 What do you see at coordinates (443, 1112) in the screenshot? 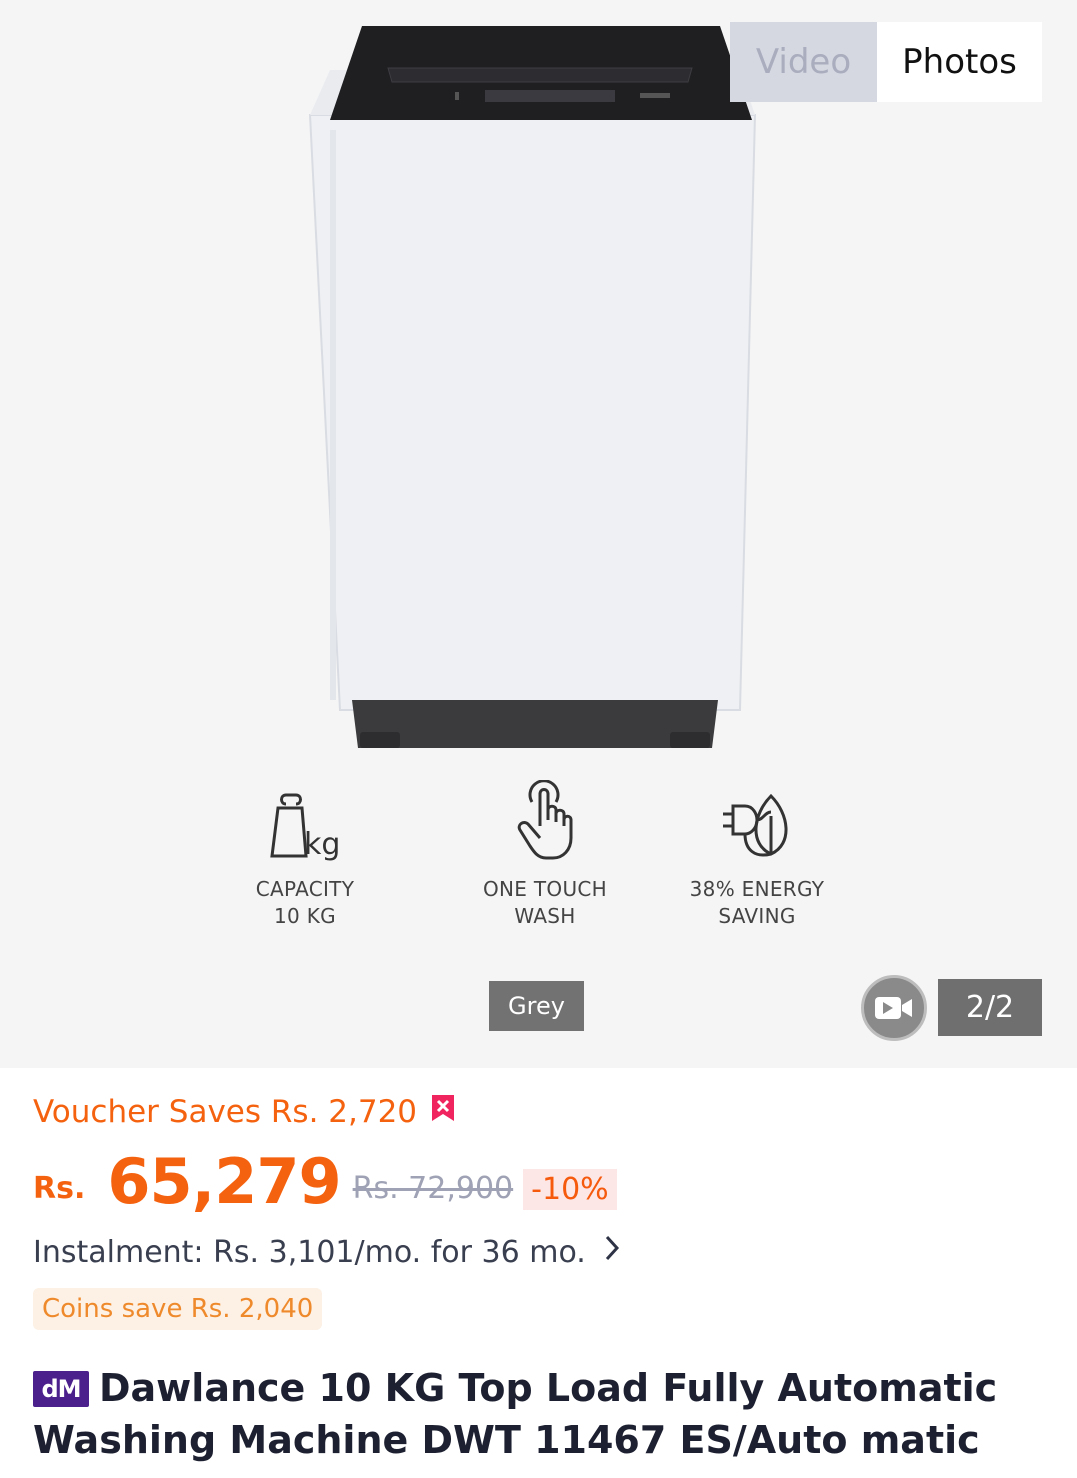
I see `voucher-icon` at bounding box center [443, 1112].